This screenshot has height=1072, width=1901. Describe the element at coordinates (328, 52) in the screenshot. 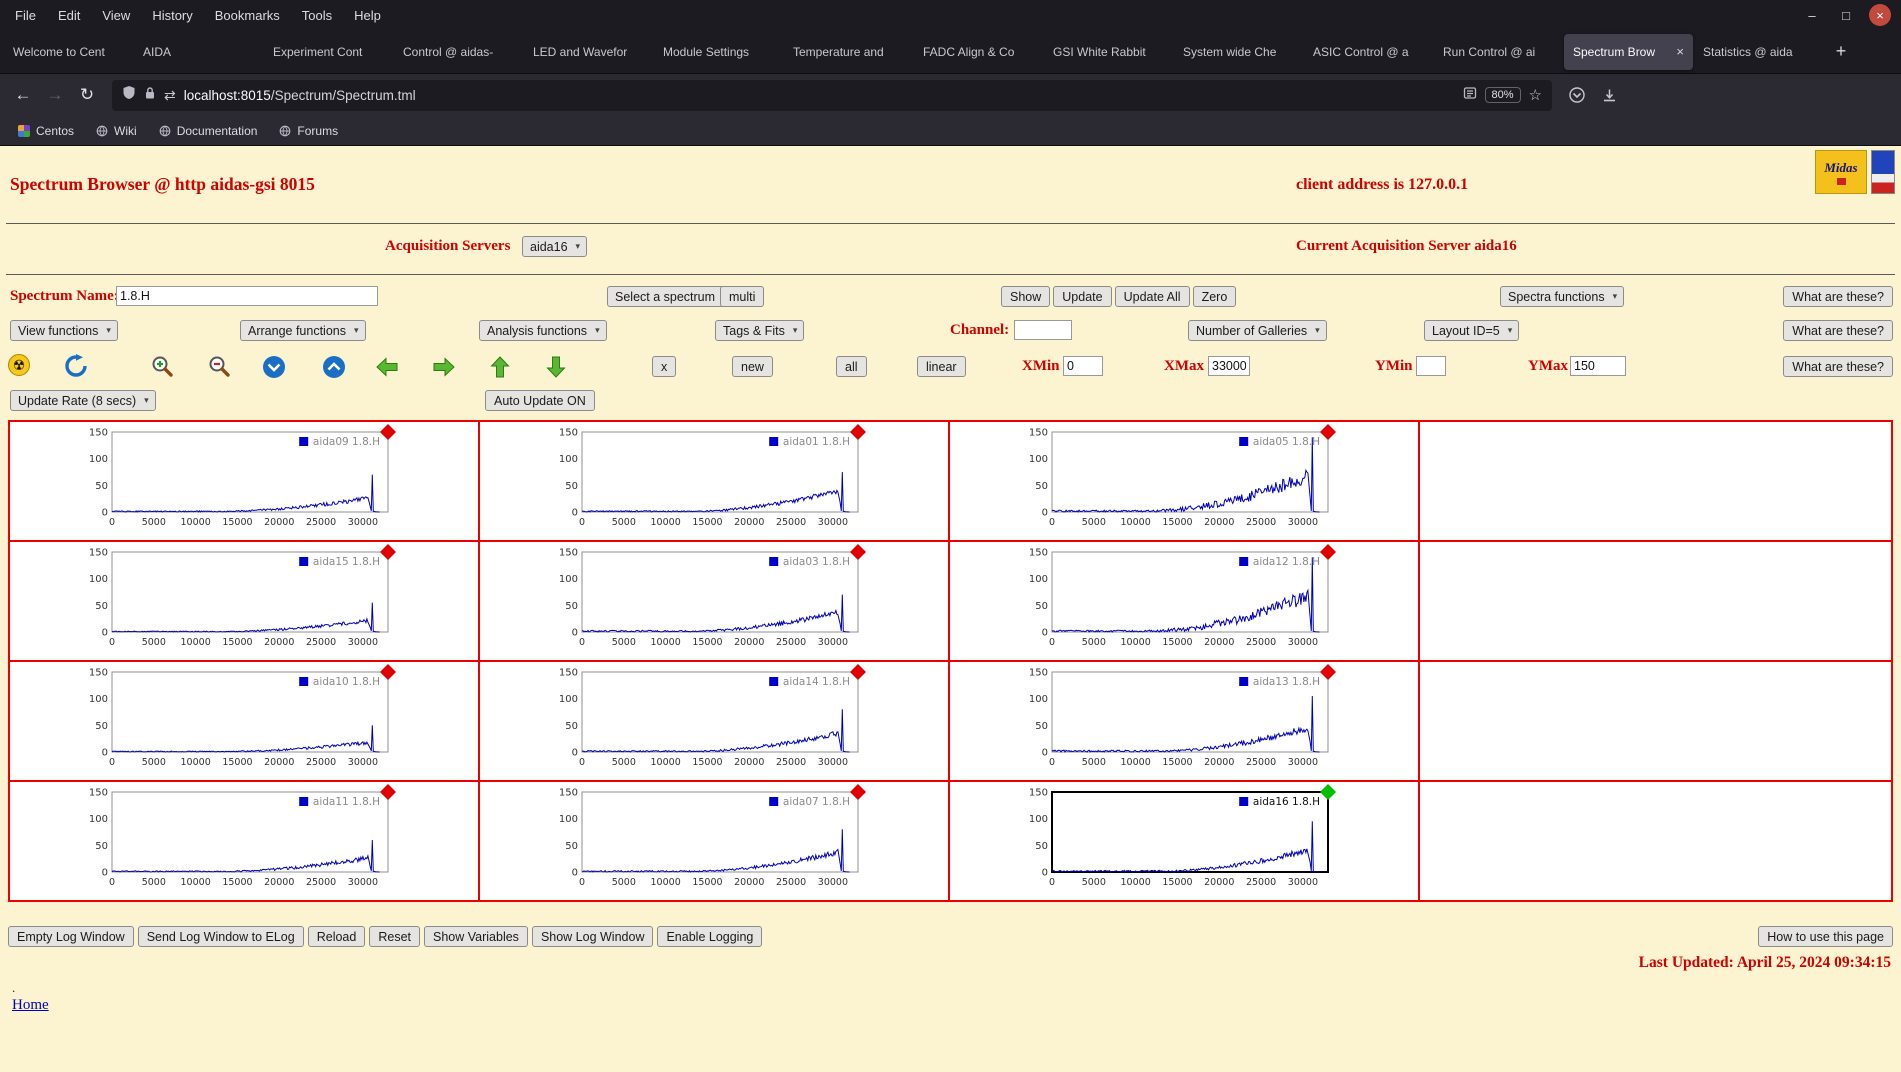

I see `tab-experiment-cont: Experiment Cont` at that location.